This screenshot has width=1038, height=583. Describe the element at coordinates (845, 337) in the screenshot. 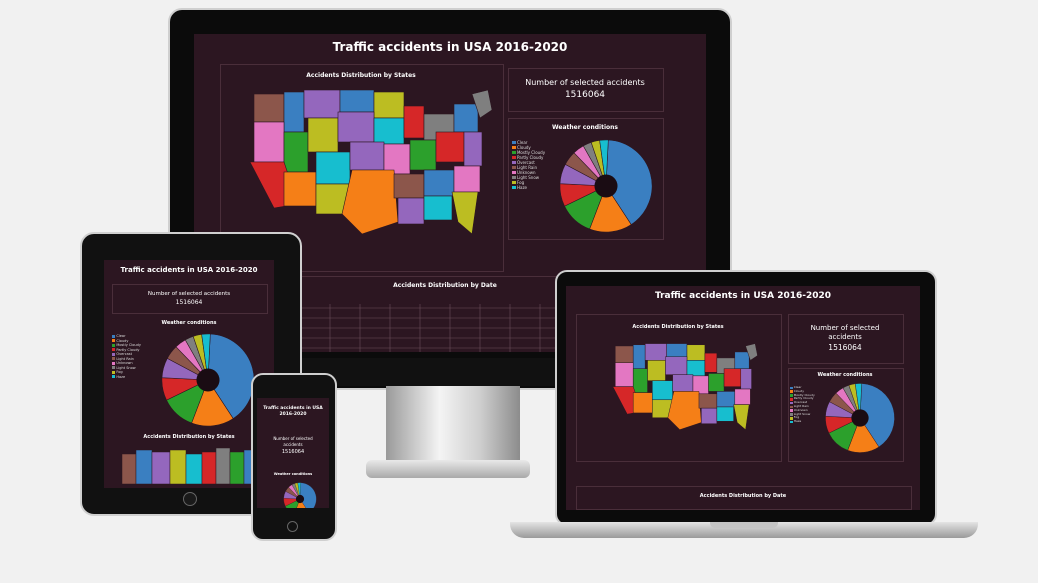

I see `laptop-count-title-2: accidents` at that location.